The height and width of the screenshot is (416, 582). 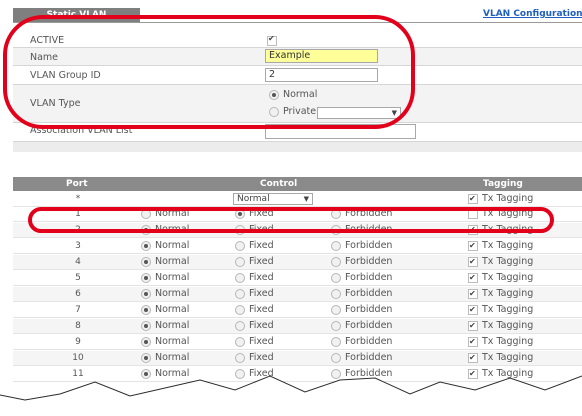 What do you see at coordinates (78, 342) in the screenshot?
I see `port-cell: 9` at bounding box center [78, 342].